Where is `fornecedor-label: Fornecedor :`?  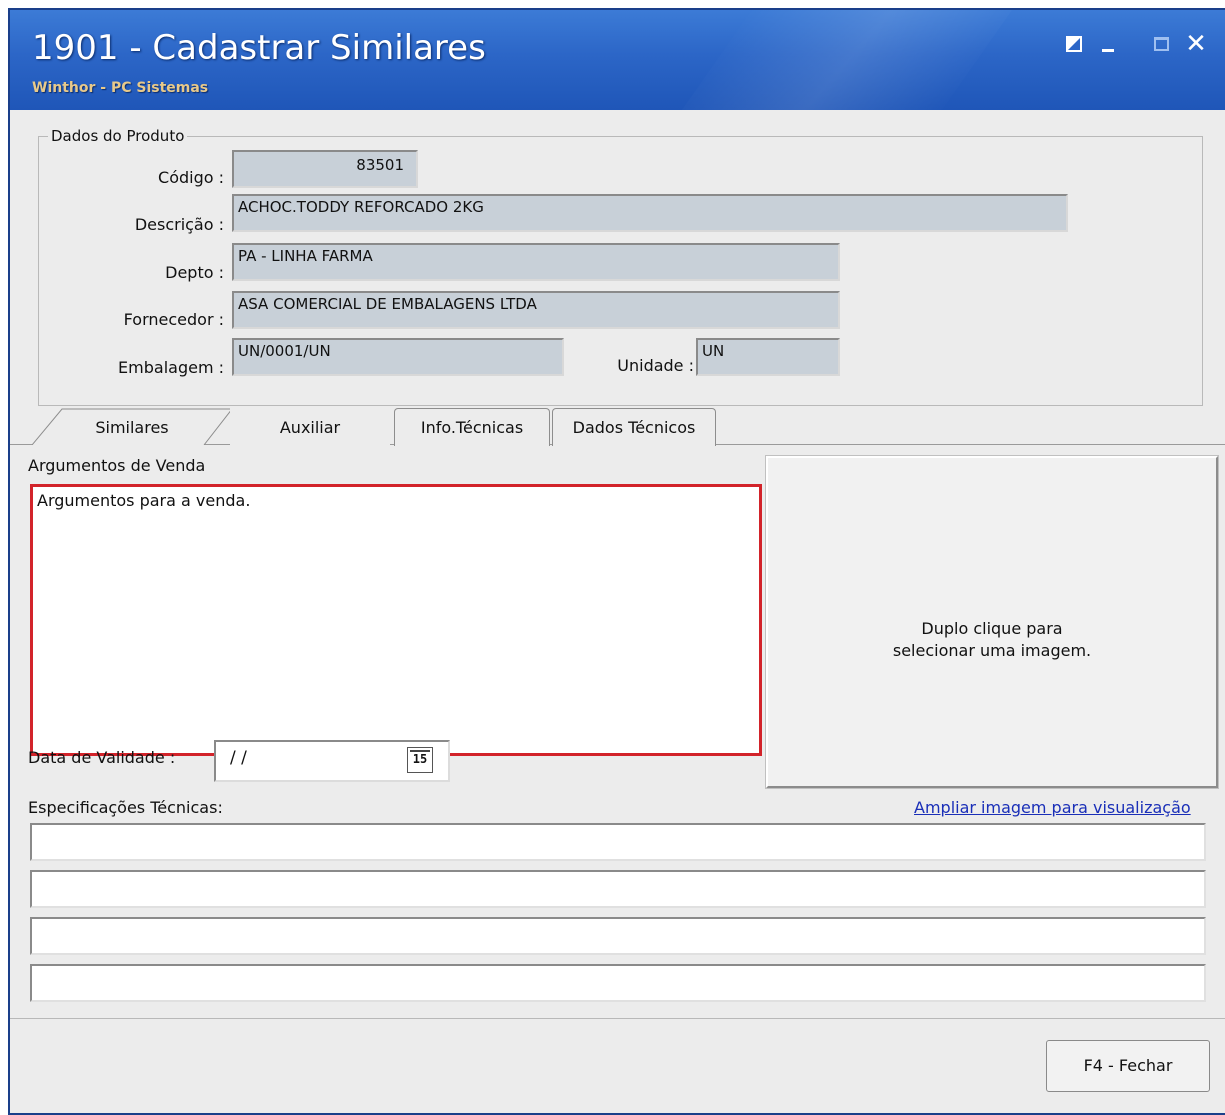
fornecedor-label: Fornecedor : is located at coordinates (173, 319).